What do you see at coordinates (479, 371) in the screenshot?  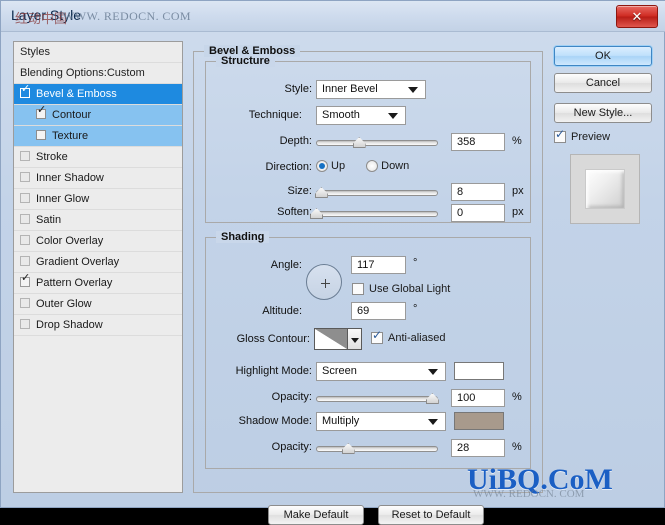 I see `highlight-color-swatch` at bounding box center [479, 371].